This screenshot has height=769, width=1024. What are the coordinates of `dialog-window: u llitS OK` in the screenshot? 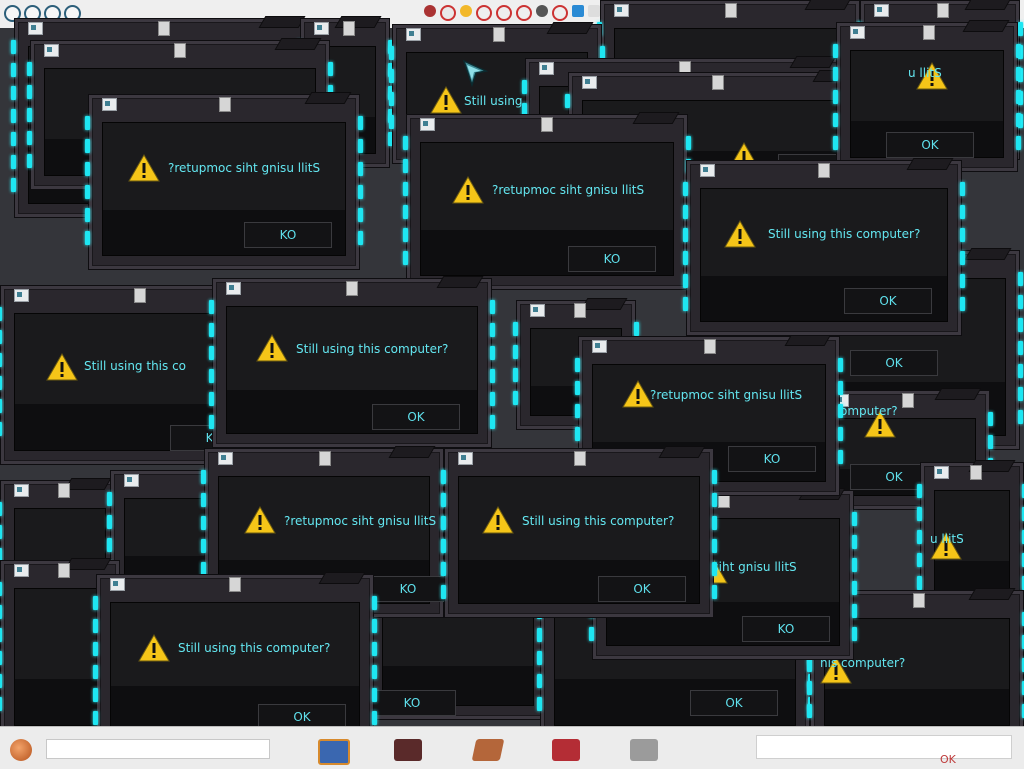 It's located at (927, 96).